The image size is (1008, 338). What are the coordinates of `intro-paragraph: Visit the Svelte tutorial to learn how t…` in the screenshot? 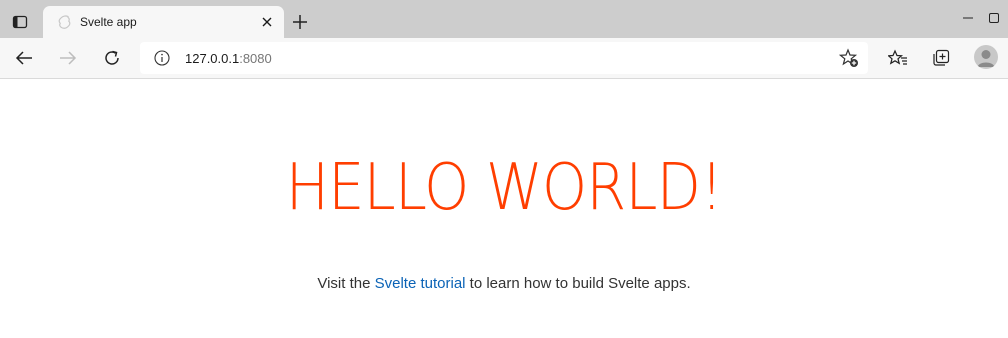 It's located at (504, 283).